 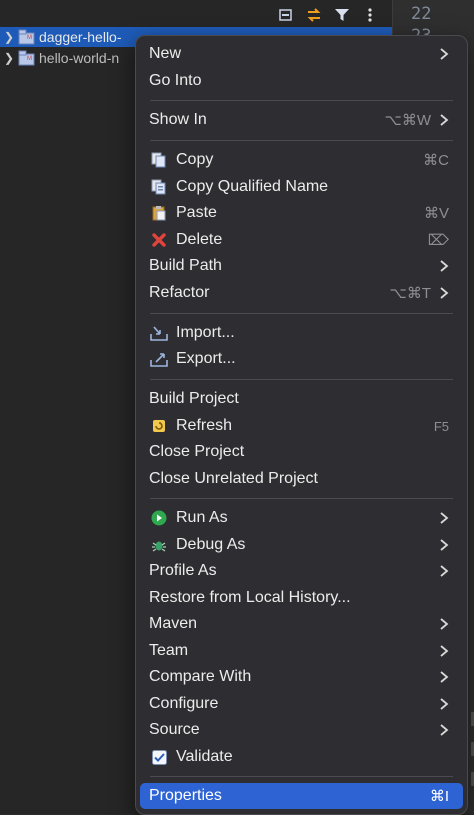 I want to click on link-with-editor-icon, so click(x=314, y=15).